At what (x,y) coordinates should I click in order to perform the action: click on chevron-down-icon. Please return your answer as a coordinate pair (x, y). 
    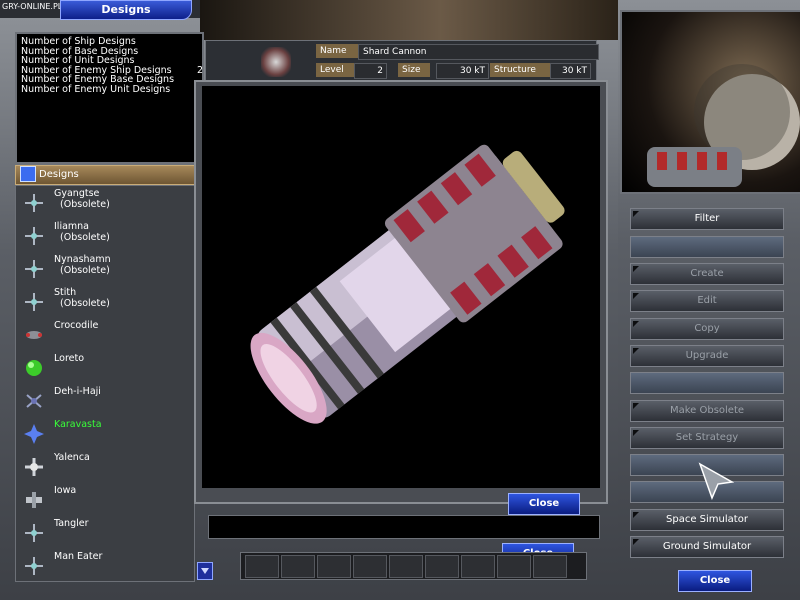
    Looking at the image, I should click on (205, 571).